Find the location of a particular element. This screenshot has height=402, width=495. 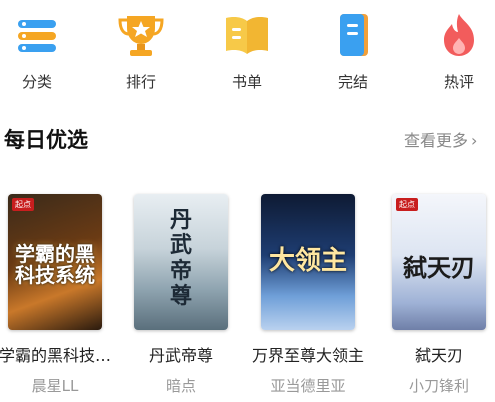

cover-text: 大领主 is located at coordinates (307, 261).